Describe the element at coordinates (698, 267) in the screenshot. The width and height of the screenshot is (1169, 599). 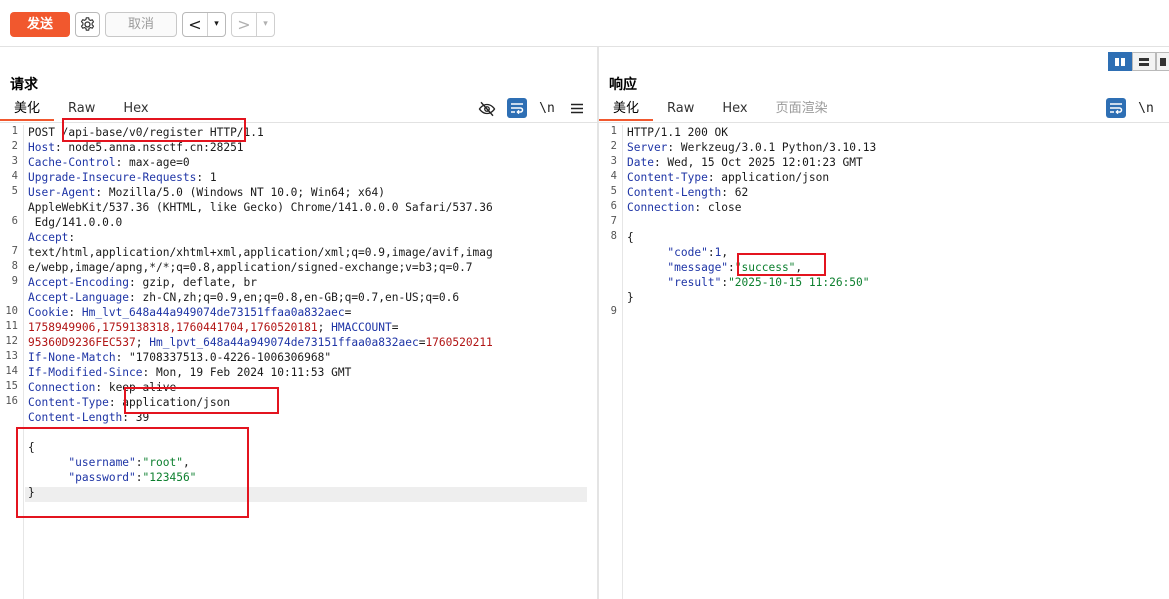
I see `code-token: "message"` at that location.